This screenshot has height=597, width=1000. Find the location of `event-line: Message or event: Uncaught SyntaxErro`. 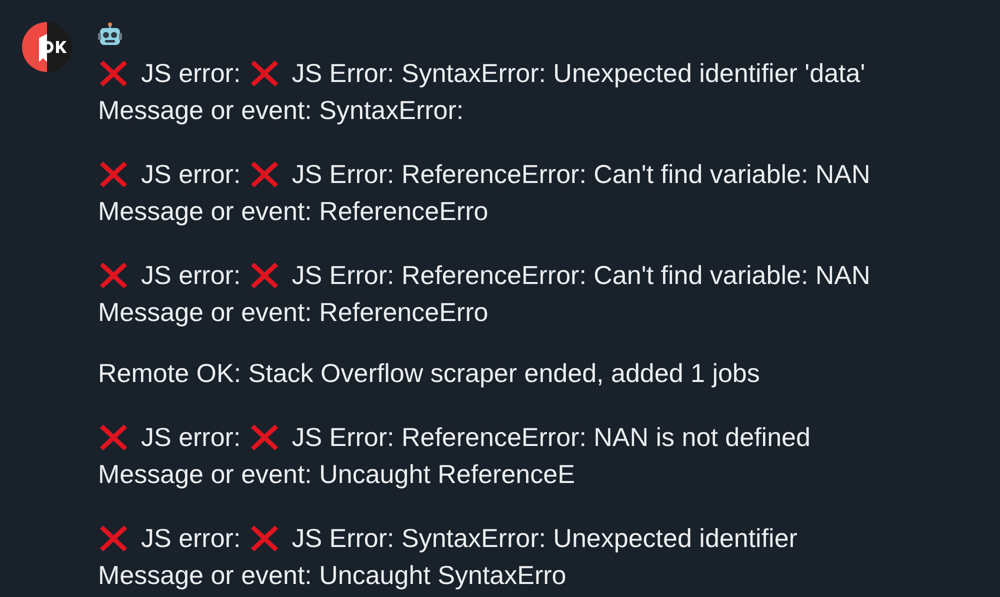

event-line: Message or event: Uncaught SyntaxErro is located at coordinates (332, 575).